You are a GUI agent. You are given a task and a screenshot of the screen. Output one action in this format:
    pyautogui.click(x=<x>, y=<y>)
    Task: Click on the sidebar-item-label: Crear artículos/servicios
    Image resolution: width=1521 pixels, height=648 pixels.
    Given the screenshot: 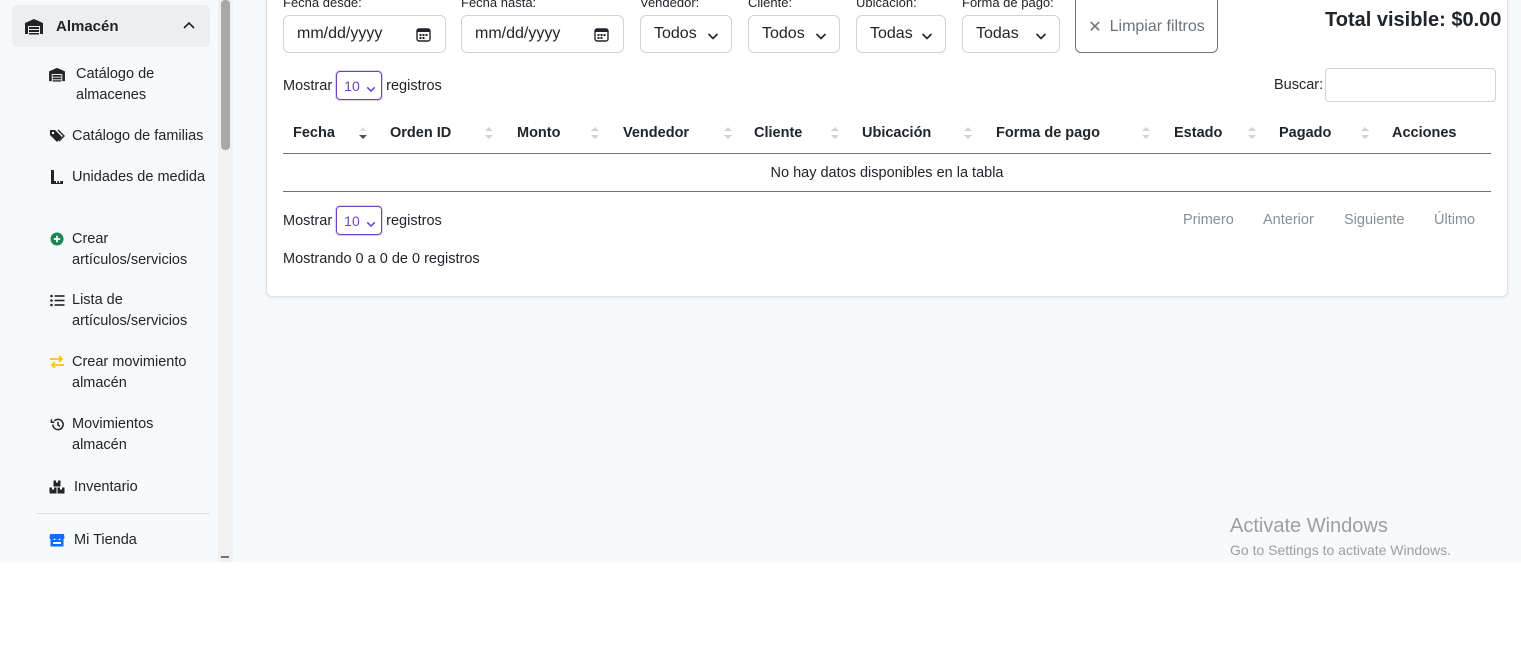 What is the action you would take?
    pyautogui.click(x=130, y=249)
    